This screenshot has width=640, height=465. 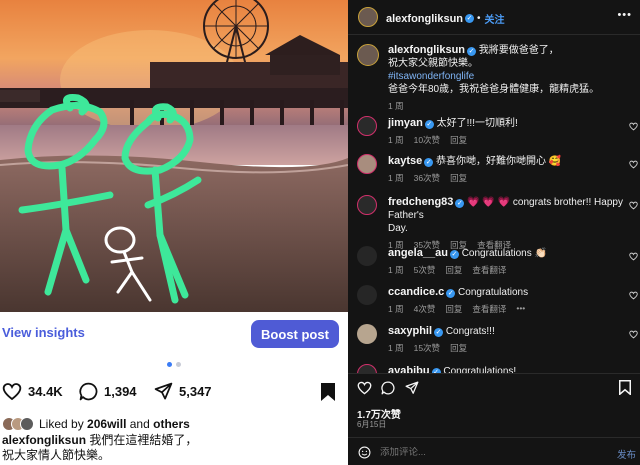 I want to click on caption-line-1: 我們在這裡結婚了，, so click(x=143, y=440).